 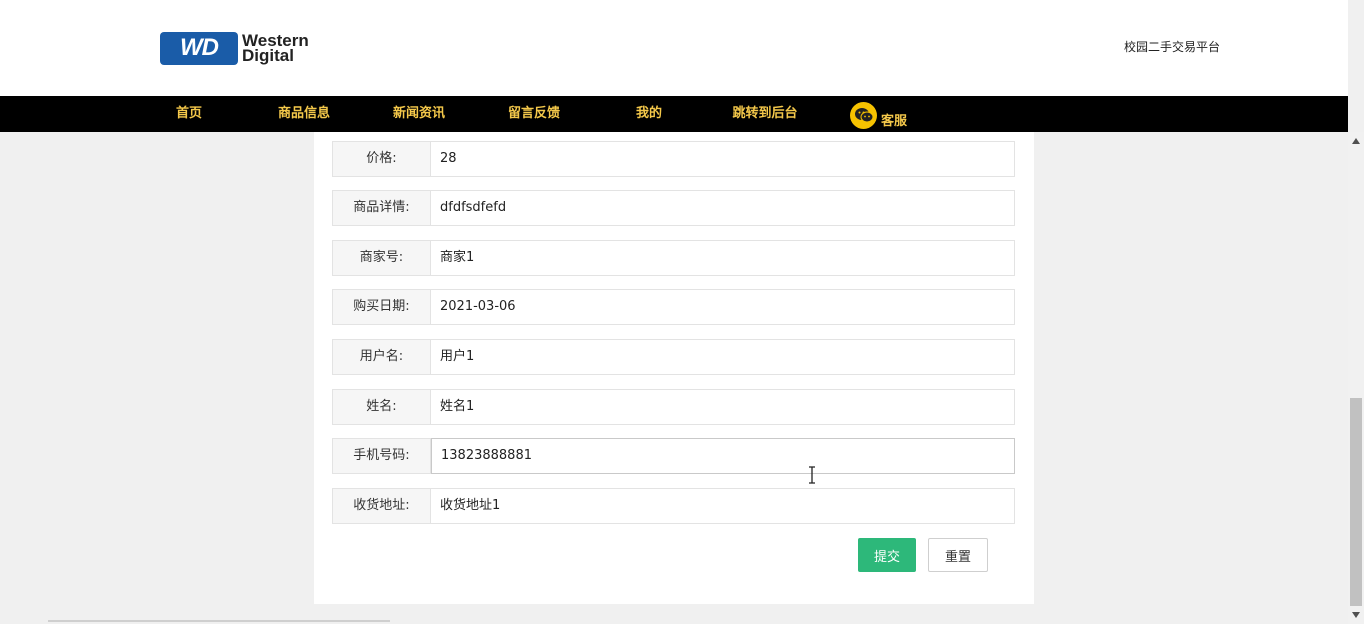 What do you see at coordinates (674, 114) in the screenshot?
I see `main-nav: 首页 商品信息 新闻资讯 留言反馈 我的 跳转到后台 客服` at bounding box center [674, 114].